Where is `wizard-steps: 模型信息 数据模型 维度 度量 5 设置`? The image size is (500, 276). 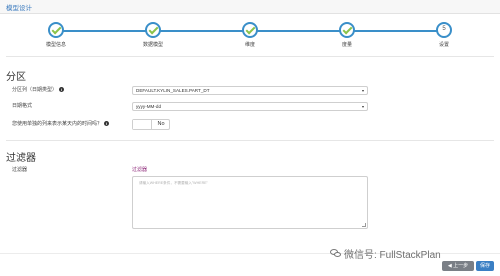
wizard-steps: 模型信息 数据模型 维度 度量 5 设置 is located at coordinates (250, 33).